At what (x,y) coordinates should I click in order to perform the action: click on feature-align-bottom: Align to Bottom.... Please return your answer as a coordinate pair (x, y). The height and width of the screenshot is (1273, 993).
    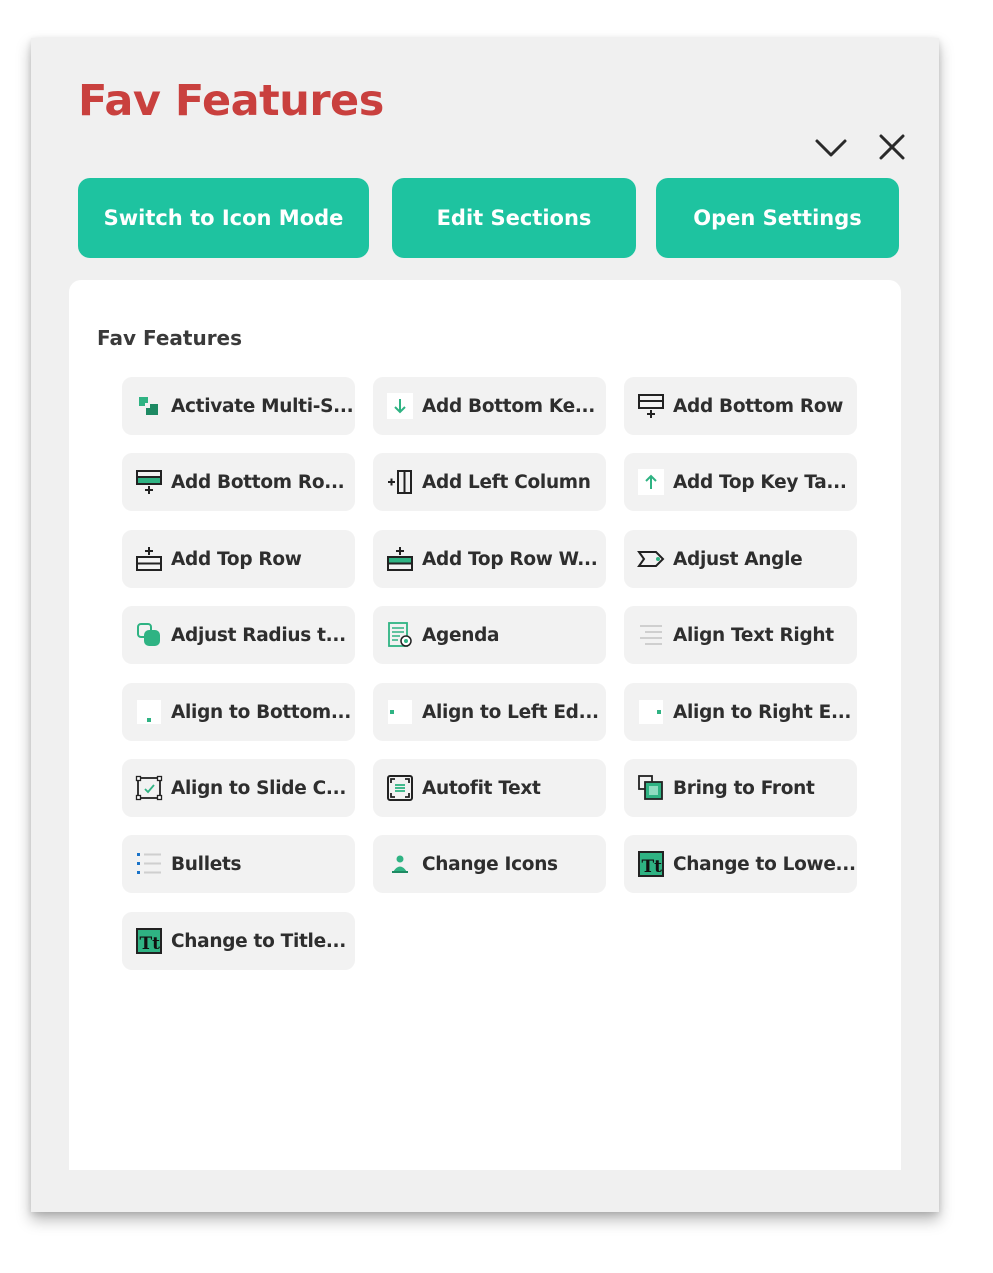
    Looking at the image, I should click on (238, 712).